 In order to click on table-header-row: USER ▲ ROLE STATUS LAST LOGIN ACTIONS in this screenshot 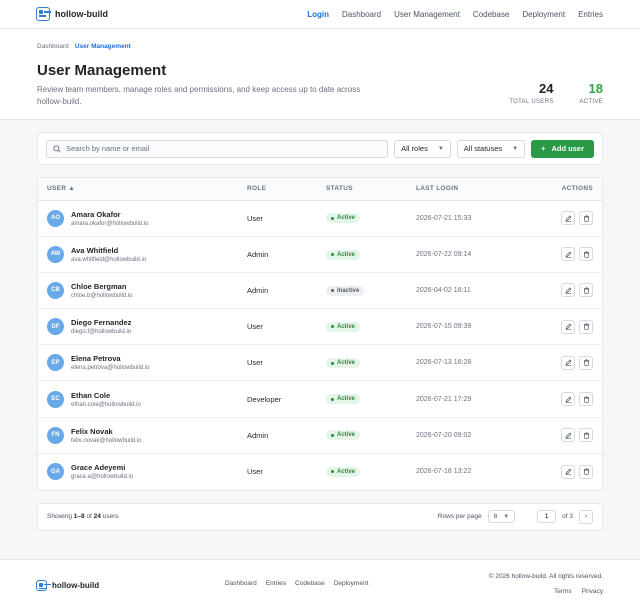, I will do `click(320, 189)`.